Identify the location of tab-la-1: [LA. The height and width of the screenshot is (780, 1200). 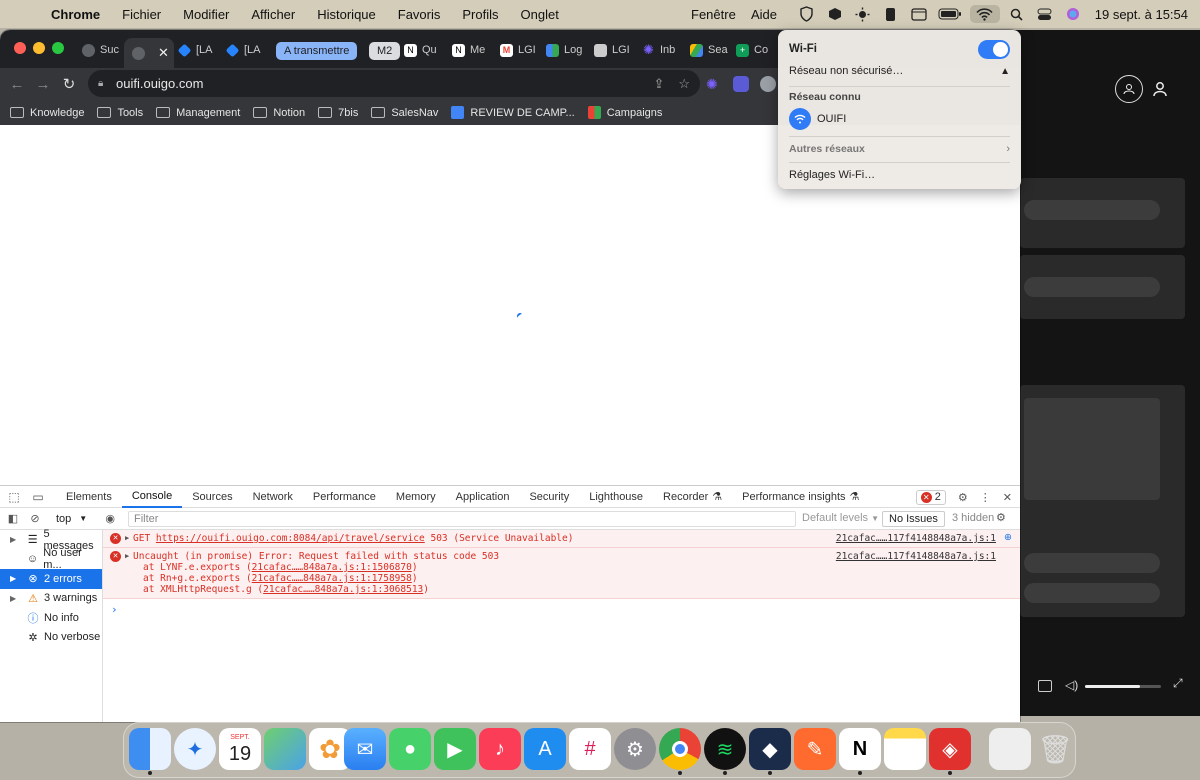
(198, 50).